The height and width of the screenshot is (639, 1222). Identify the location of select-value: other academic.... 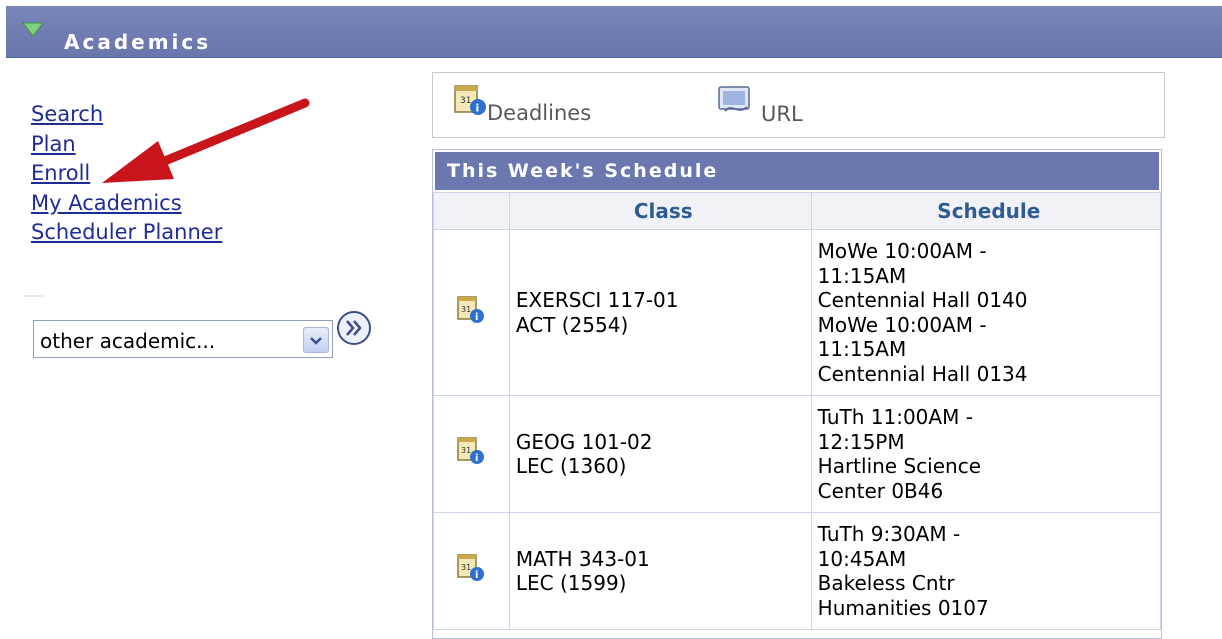
(128, 341).